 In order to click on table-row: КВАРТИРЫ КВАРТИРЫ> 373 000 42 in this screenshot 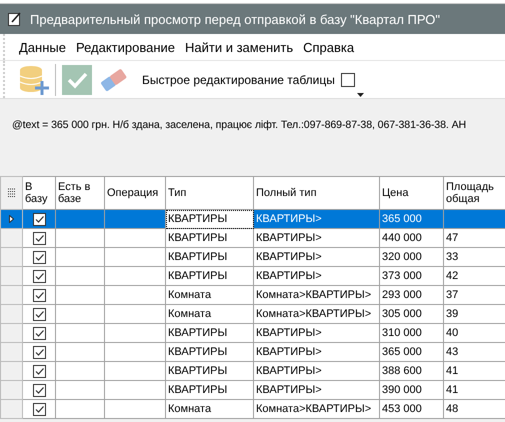, I will do `click(252, 276)`.